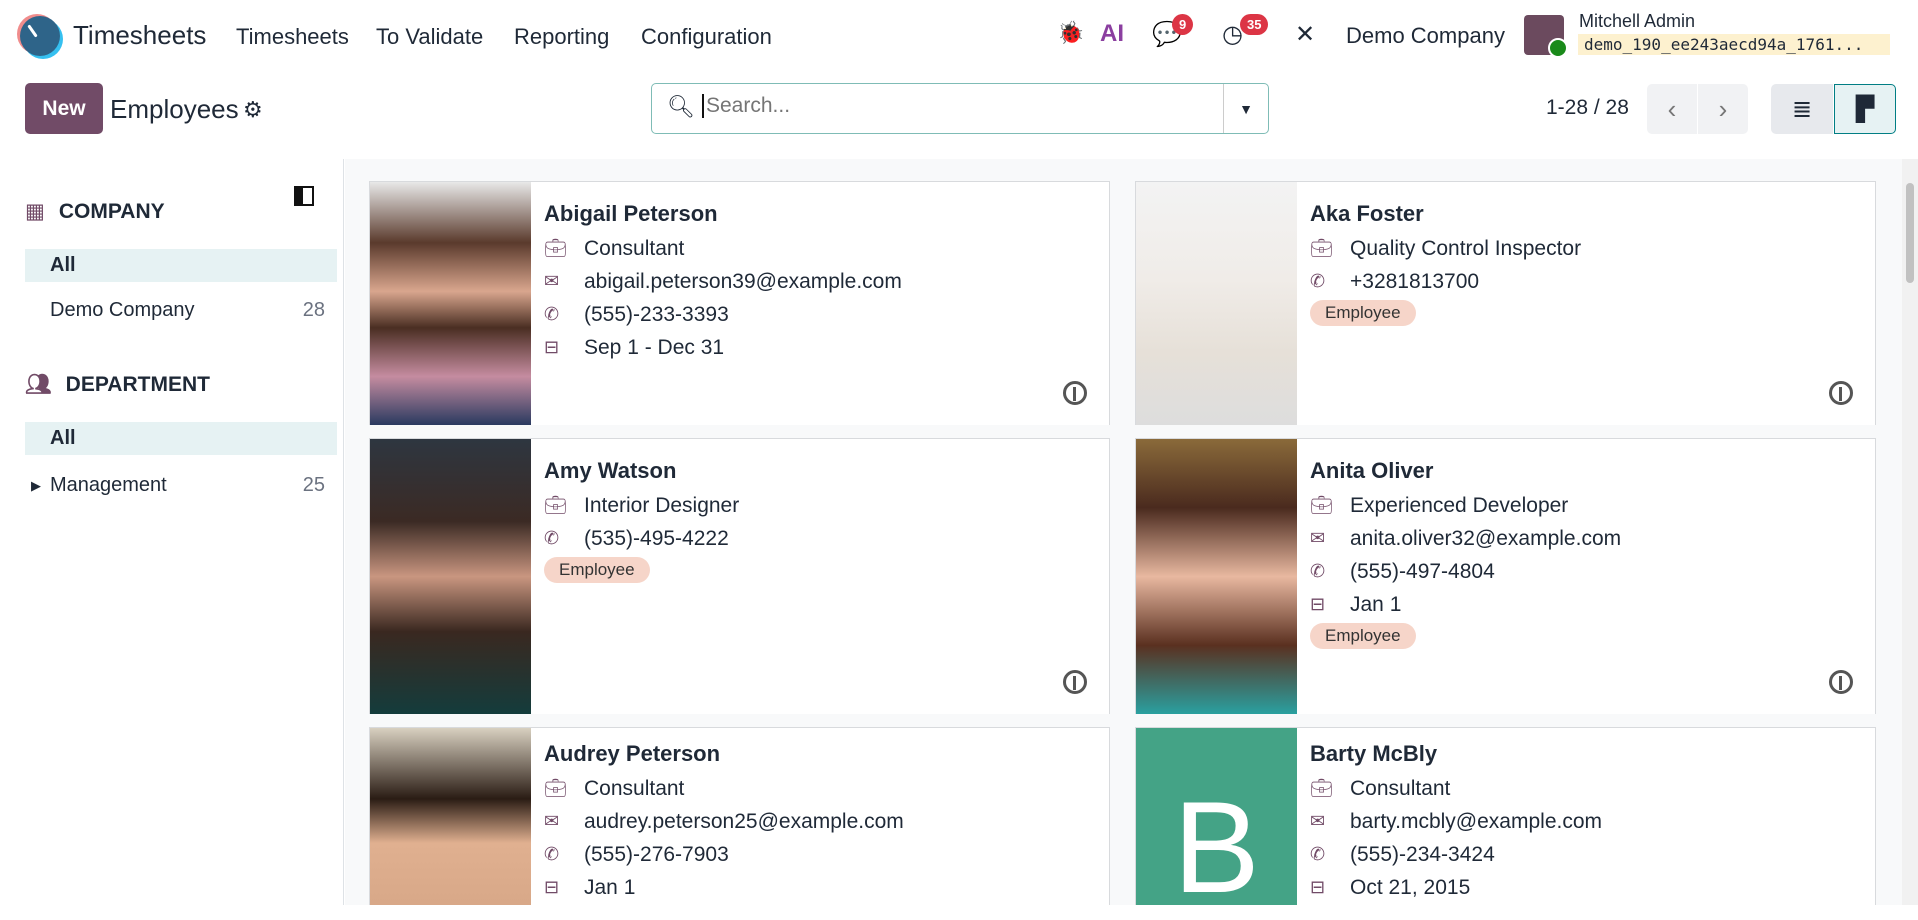  I want to click on pager-value: 1-28 / 28, so click(1587, 108).